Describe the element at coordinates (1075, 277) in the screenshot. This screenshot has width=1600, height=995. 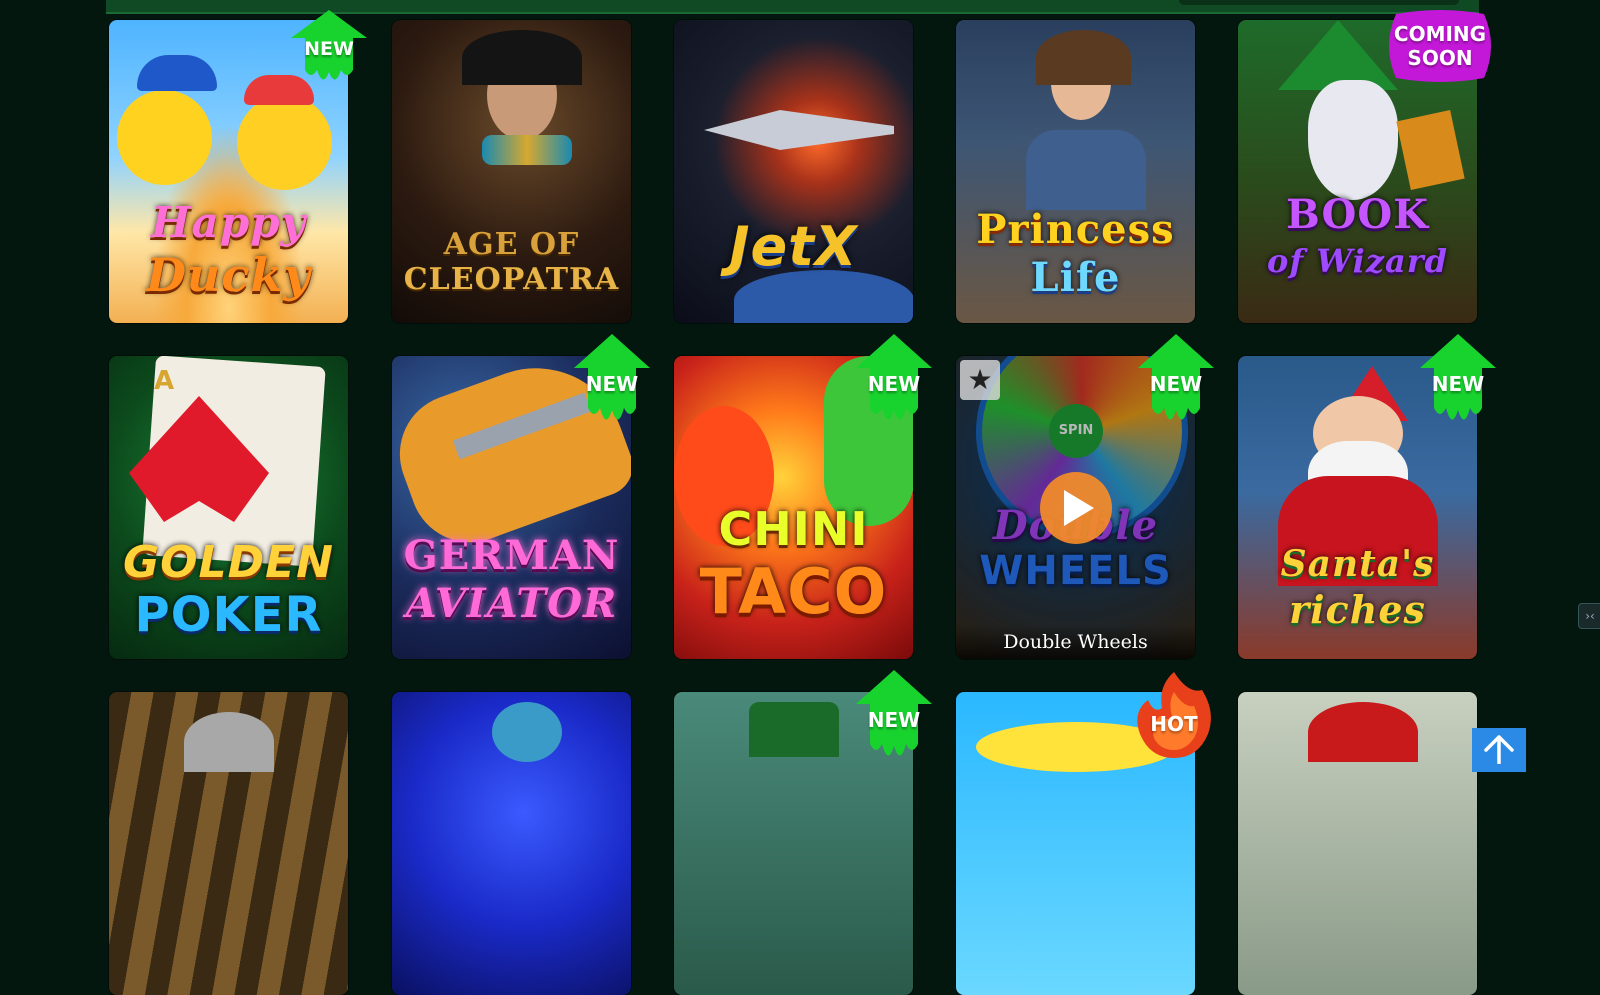
I see `game-logo-line-2: Life` at that location.